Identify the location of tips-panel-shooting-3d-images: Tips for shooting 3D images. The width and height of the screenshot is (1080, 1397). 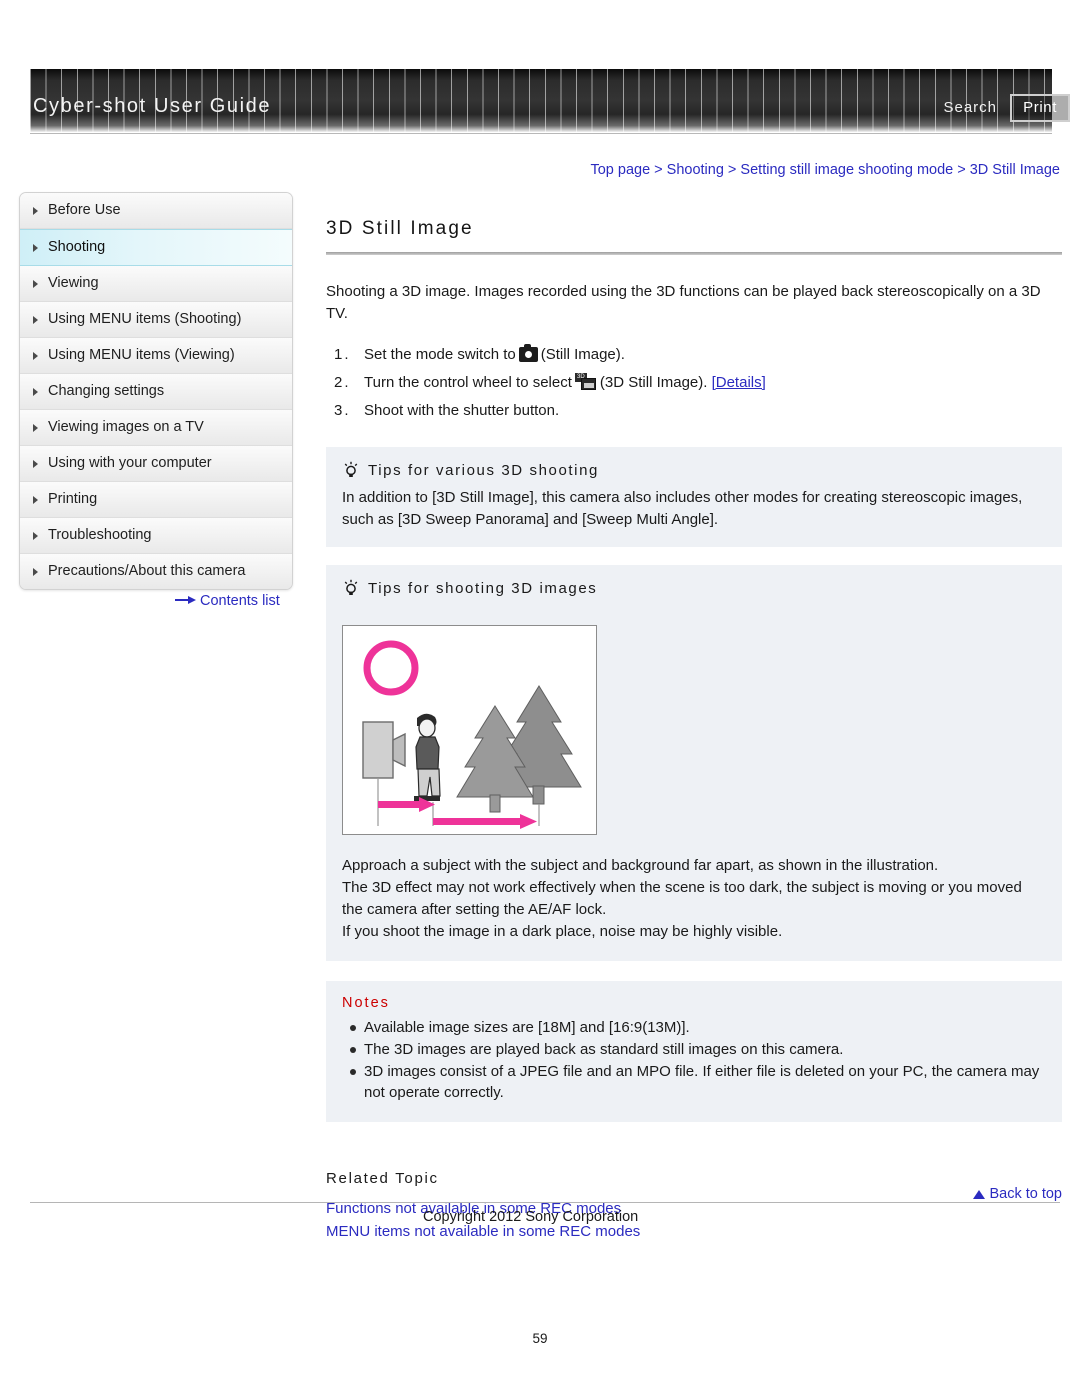
(694, 593).